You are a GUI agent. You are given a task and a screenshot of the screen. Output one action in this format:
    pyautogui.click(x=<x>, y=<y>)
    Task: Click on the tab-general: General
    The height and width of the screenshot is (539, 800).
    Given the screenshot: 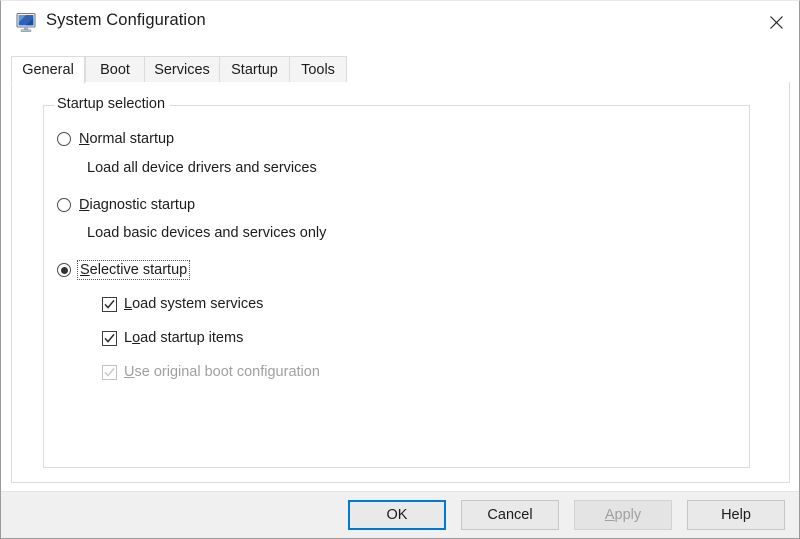 What is the action you would take?
    pyautogui.click(x=48, y=70)
    